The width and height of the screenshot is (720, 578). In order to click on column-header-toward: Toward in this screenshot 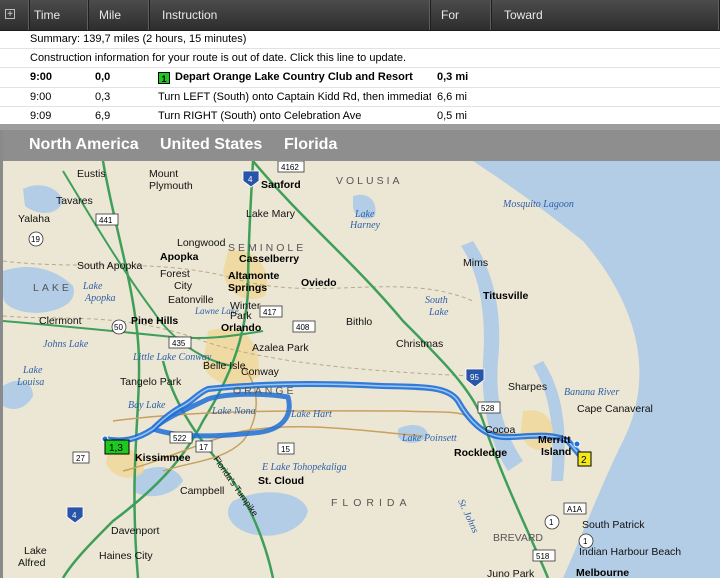, I will do `click(606, 15)`.